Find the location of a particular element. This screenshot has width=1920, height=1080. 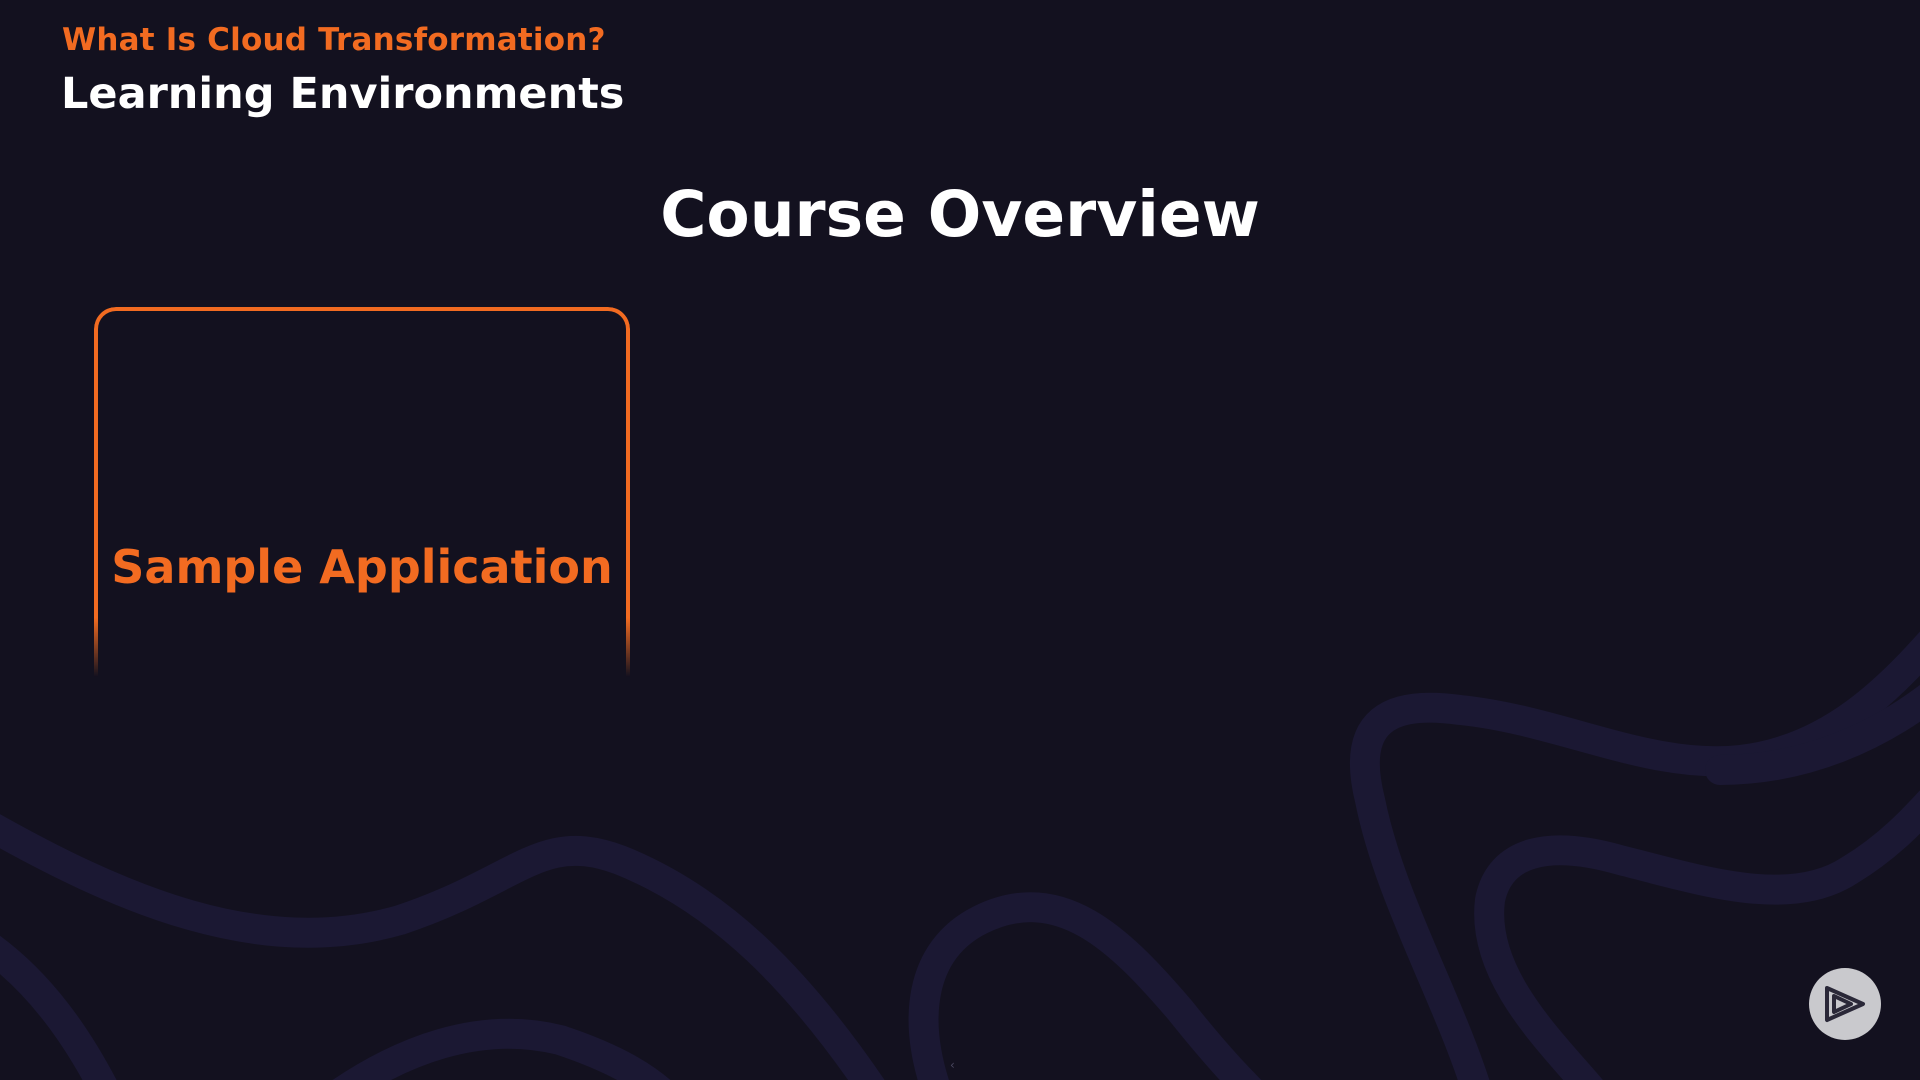

play-logo-icon is located at coordinates (1845, 1004).